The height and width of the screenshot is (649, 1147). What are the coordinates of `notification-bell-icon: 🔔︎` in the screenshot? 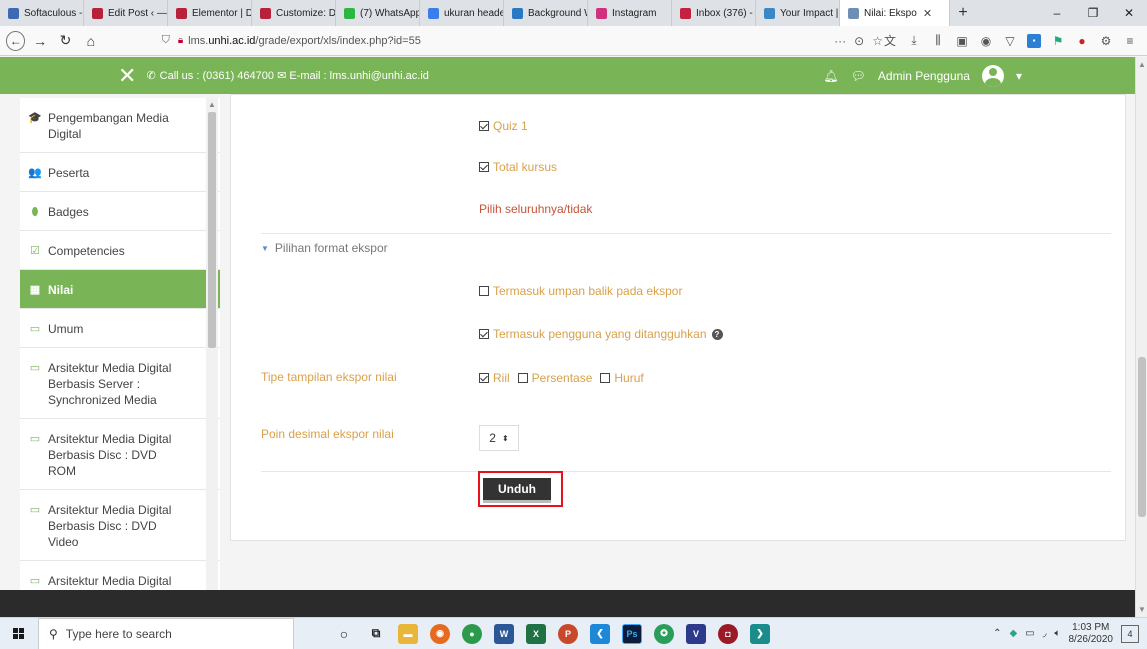 It's located at (830, 76).